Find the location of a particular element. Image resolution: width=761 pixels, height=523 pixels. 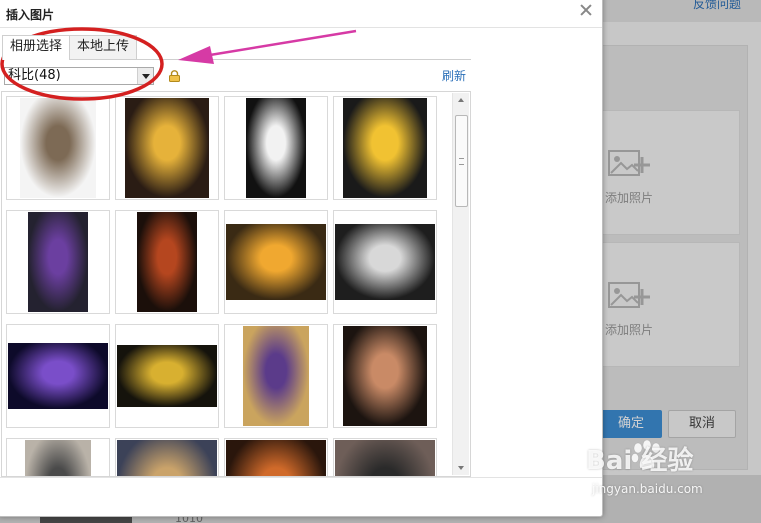

watermark-url: jingyan.baidu.com is located at coordinates (647, 489).